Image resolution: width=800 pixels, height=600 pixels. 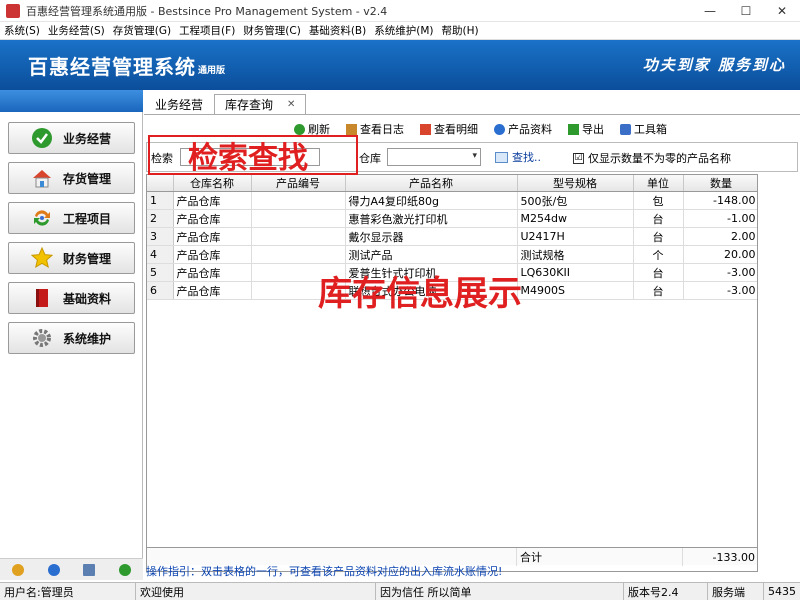 What do you see at coordinates (249, 105) in the screenshot?
I see `tab-inventory-query-label: 库存查询` at bounding box center [249, 105].